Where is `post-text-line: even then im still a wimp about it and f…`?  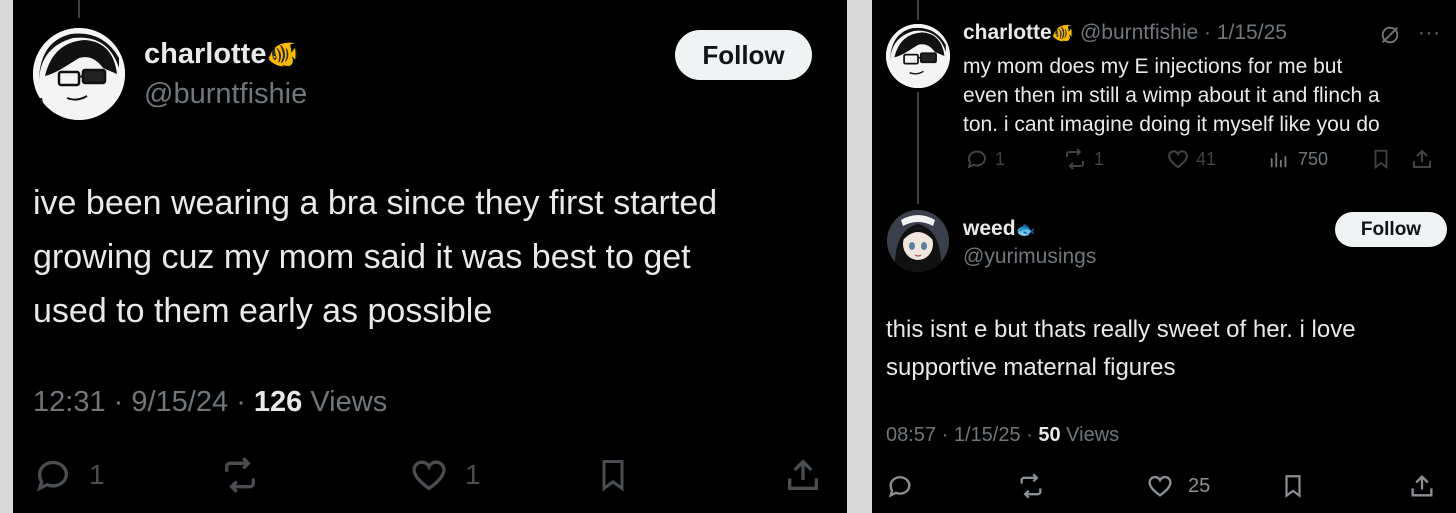 post-text-line: even then im still a wimp about it and f… is located at coordinates (1171, 95).